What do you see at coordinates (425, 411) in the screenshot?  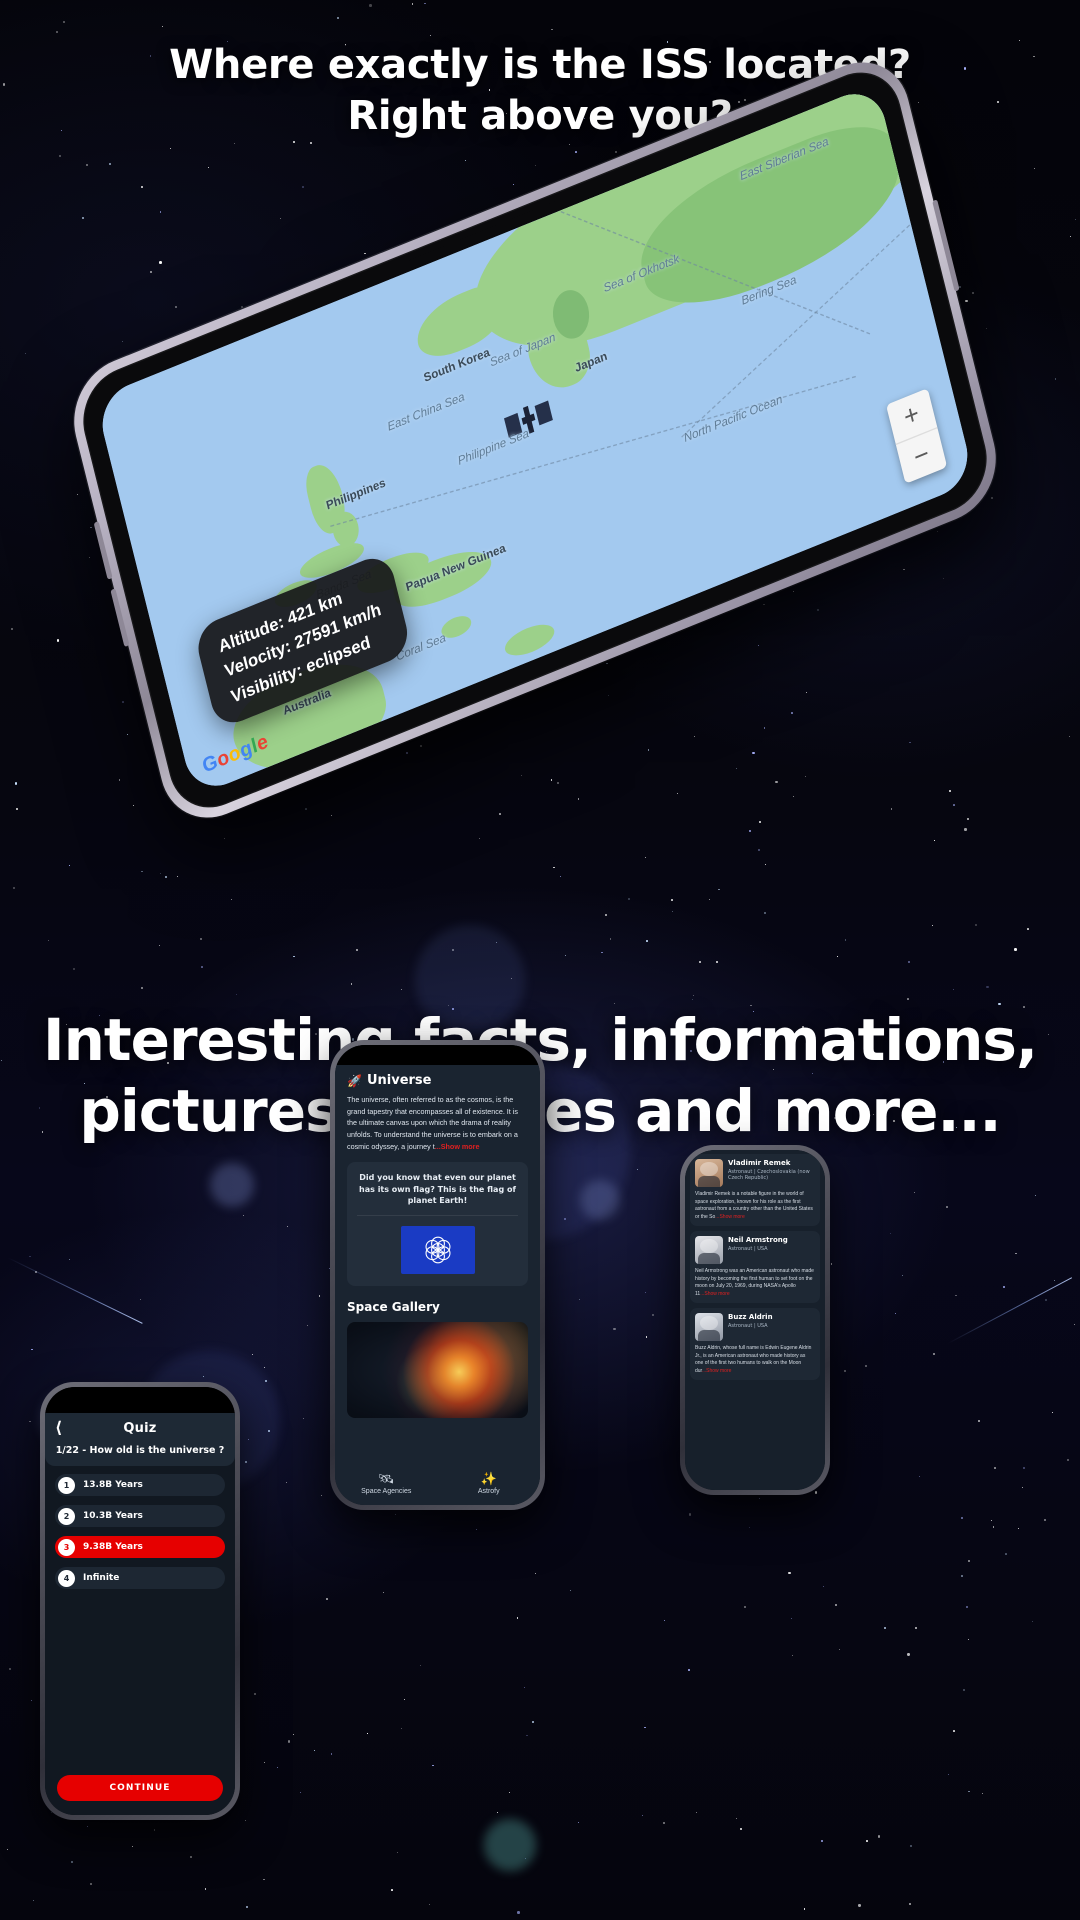 I see `map-label: East China Sea` at bounding box center [425, 411].